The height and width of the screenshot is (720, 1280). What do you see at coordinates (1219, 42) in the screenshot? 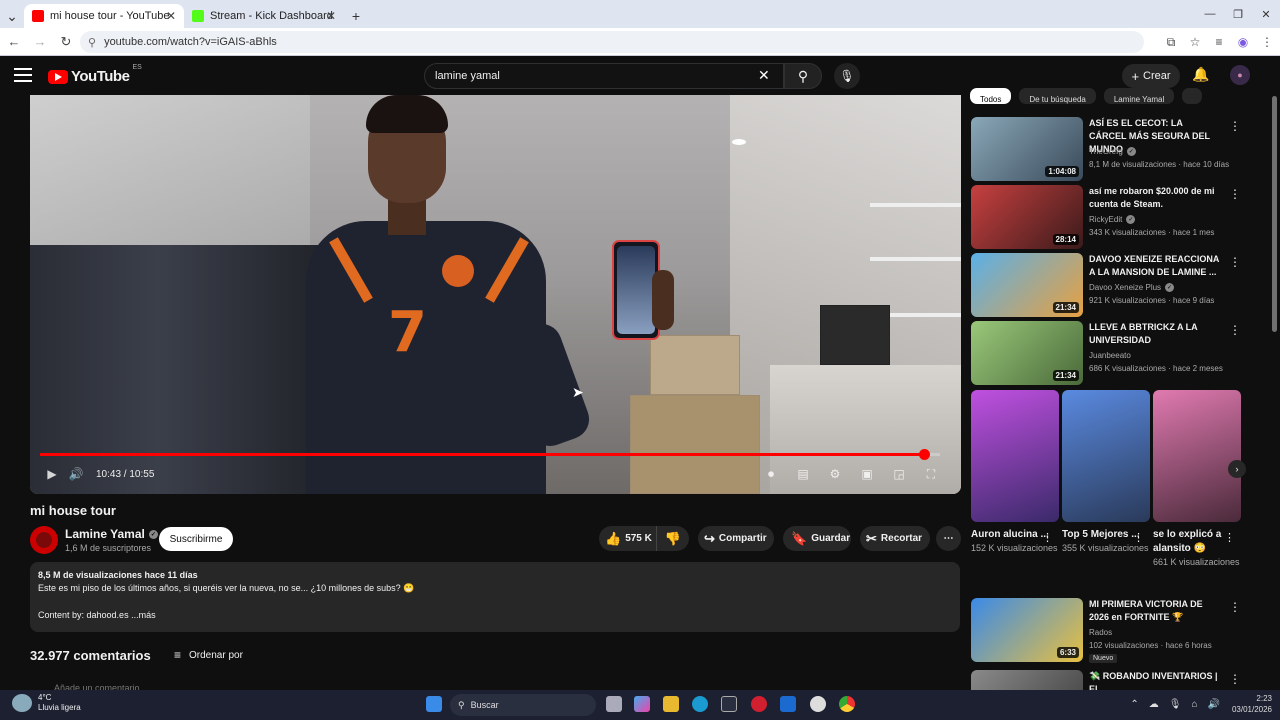
I see `reading-list-icon: ≡` at bounding box center [1219, 42].